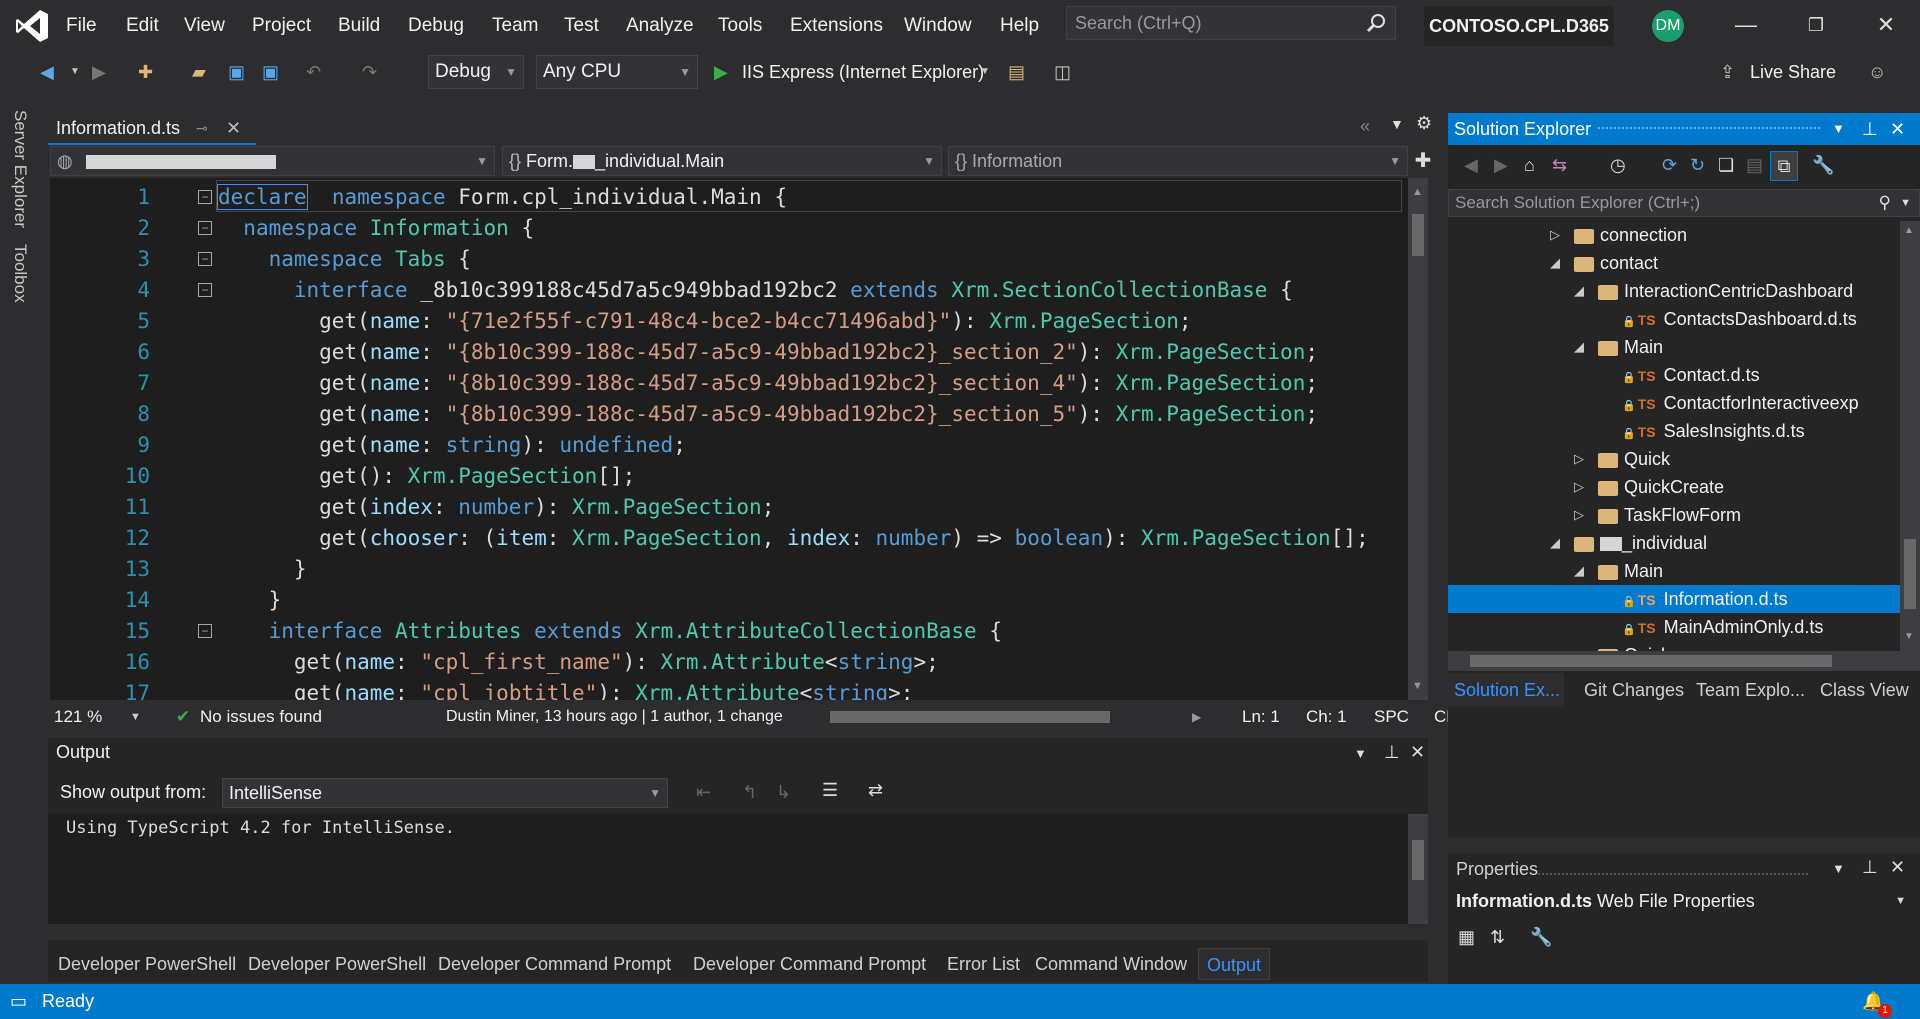 The height and width of the screenshot is (1019, 1920). Describe the element at coordinates (496, 507) in the screenshot. I see `code-line: get(index: number): Xrm.PageSection;` at that location.